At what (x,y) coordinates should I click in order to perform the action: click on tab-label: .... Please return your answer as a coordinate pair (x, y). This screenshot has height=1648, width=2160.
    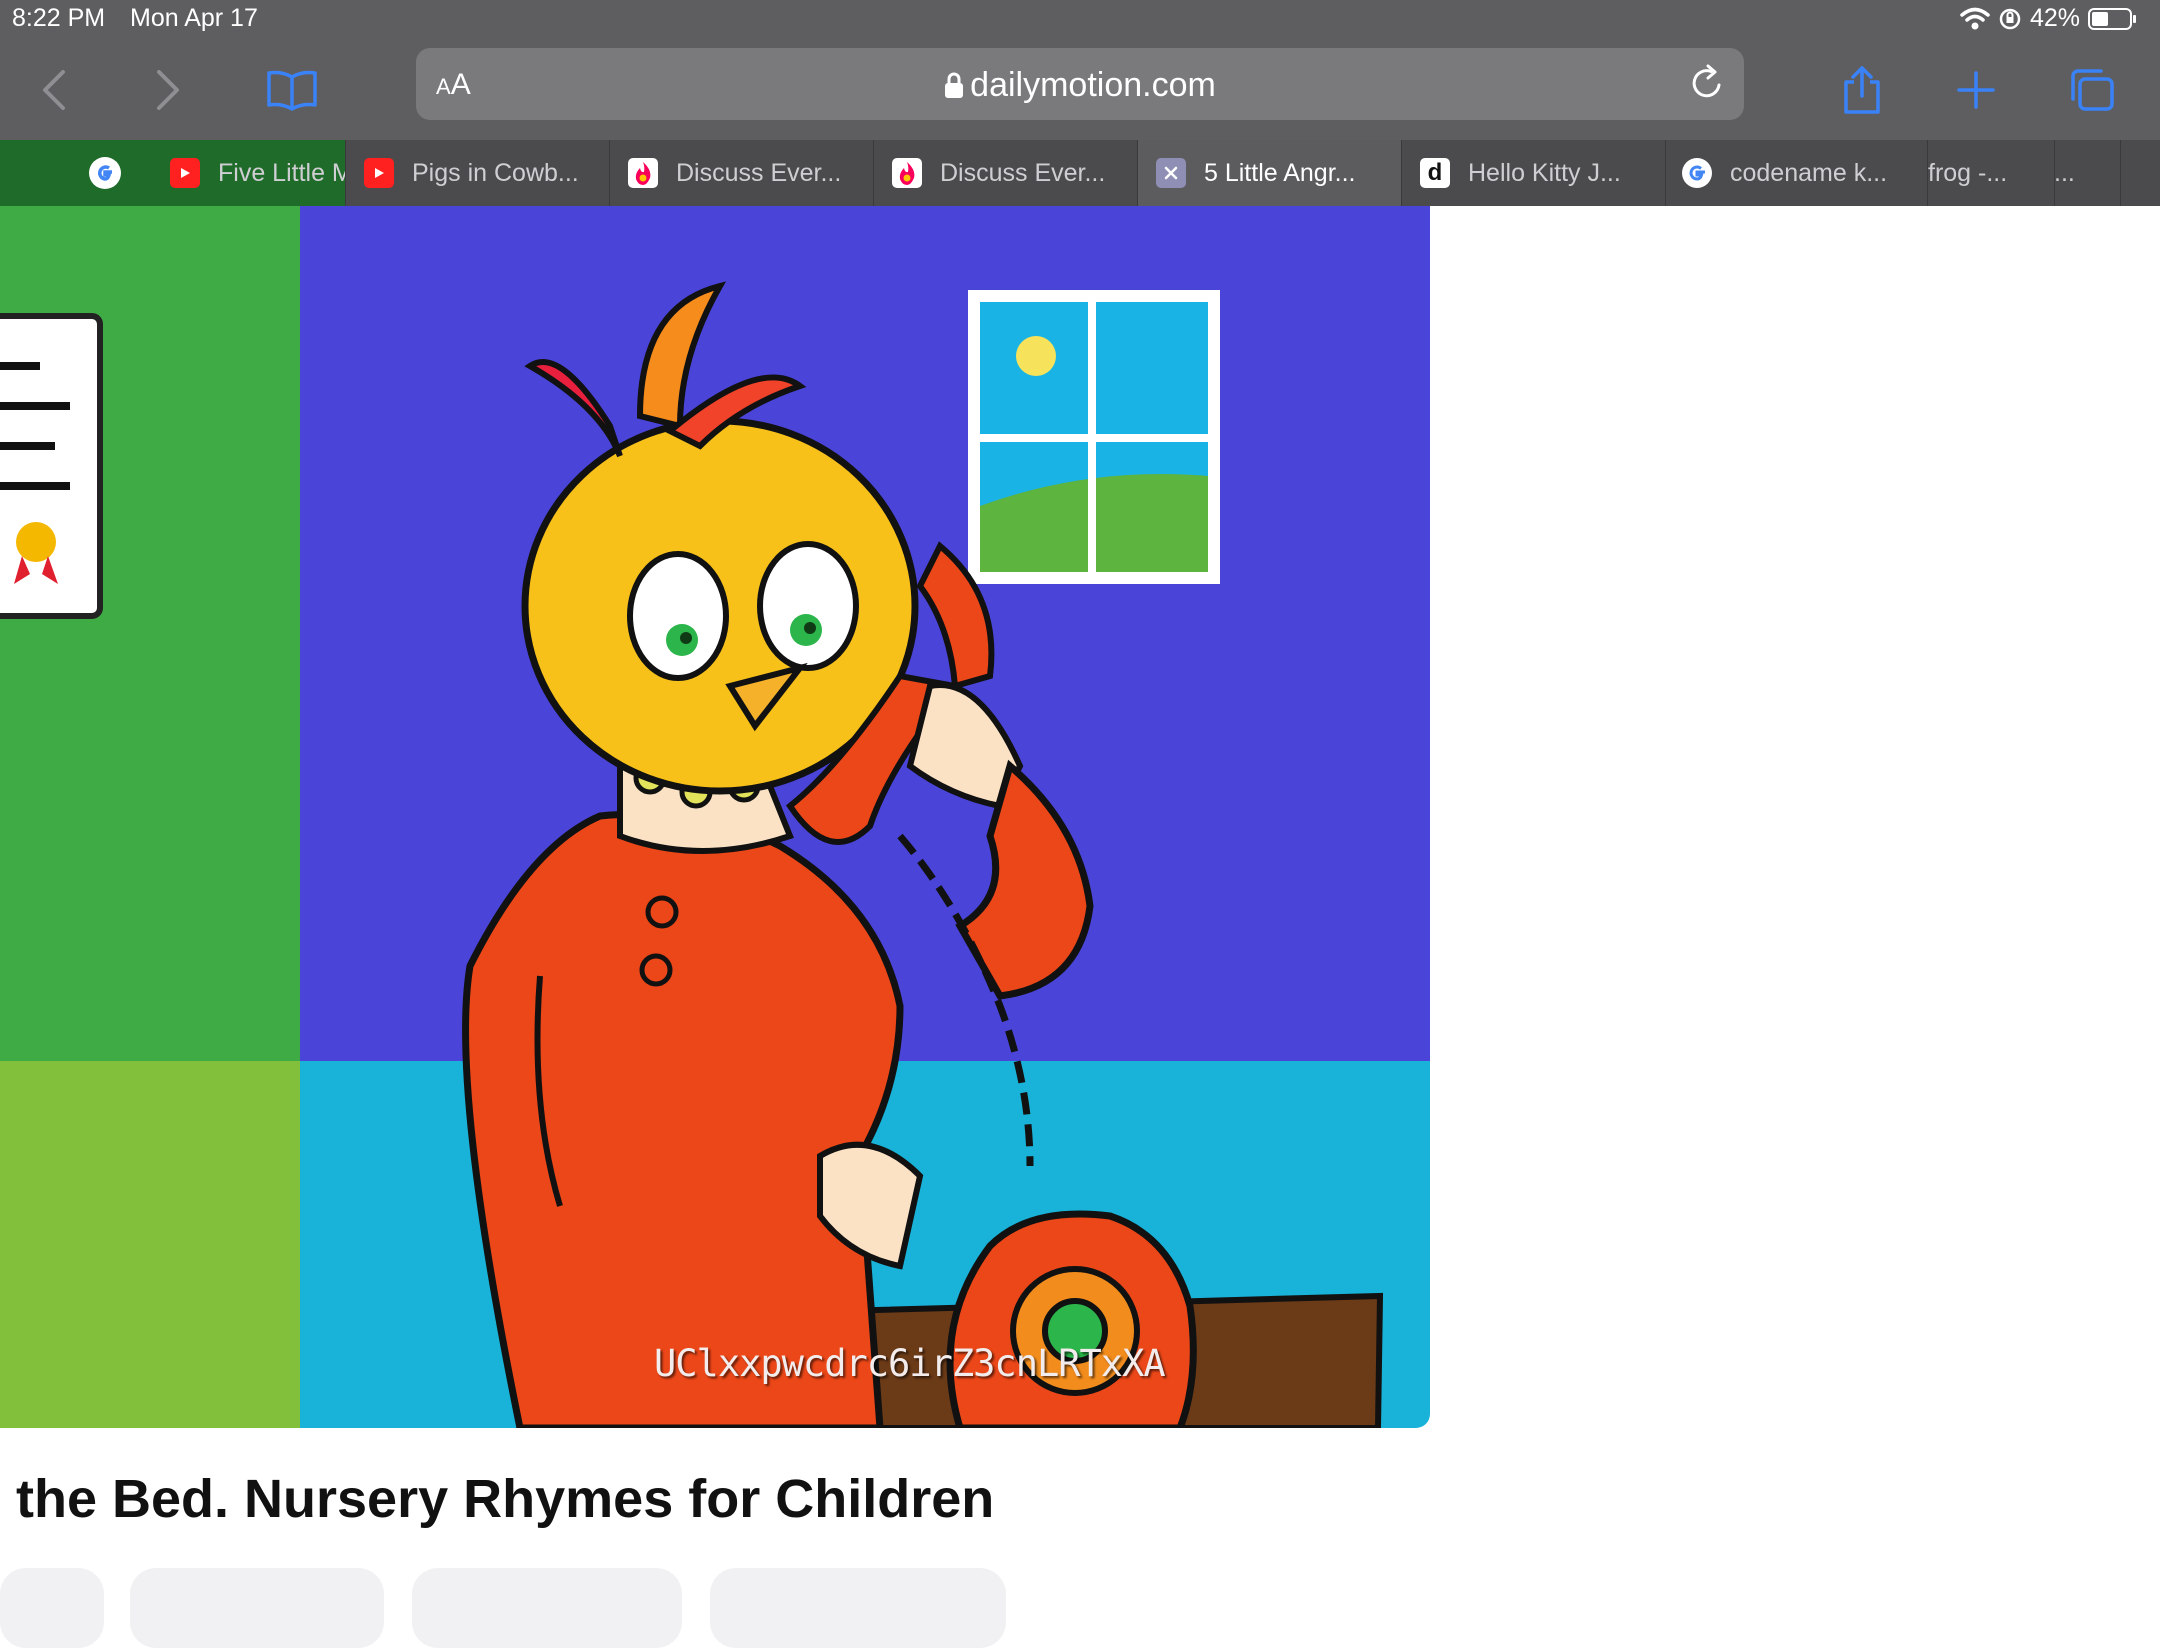
    Looking at the image, I should click on (2064, 172).